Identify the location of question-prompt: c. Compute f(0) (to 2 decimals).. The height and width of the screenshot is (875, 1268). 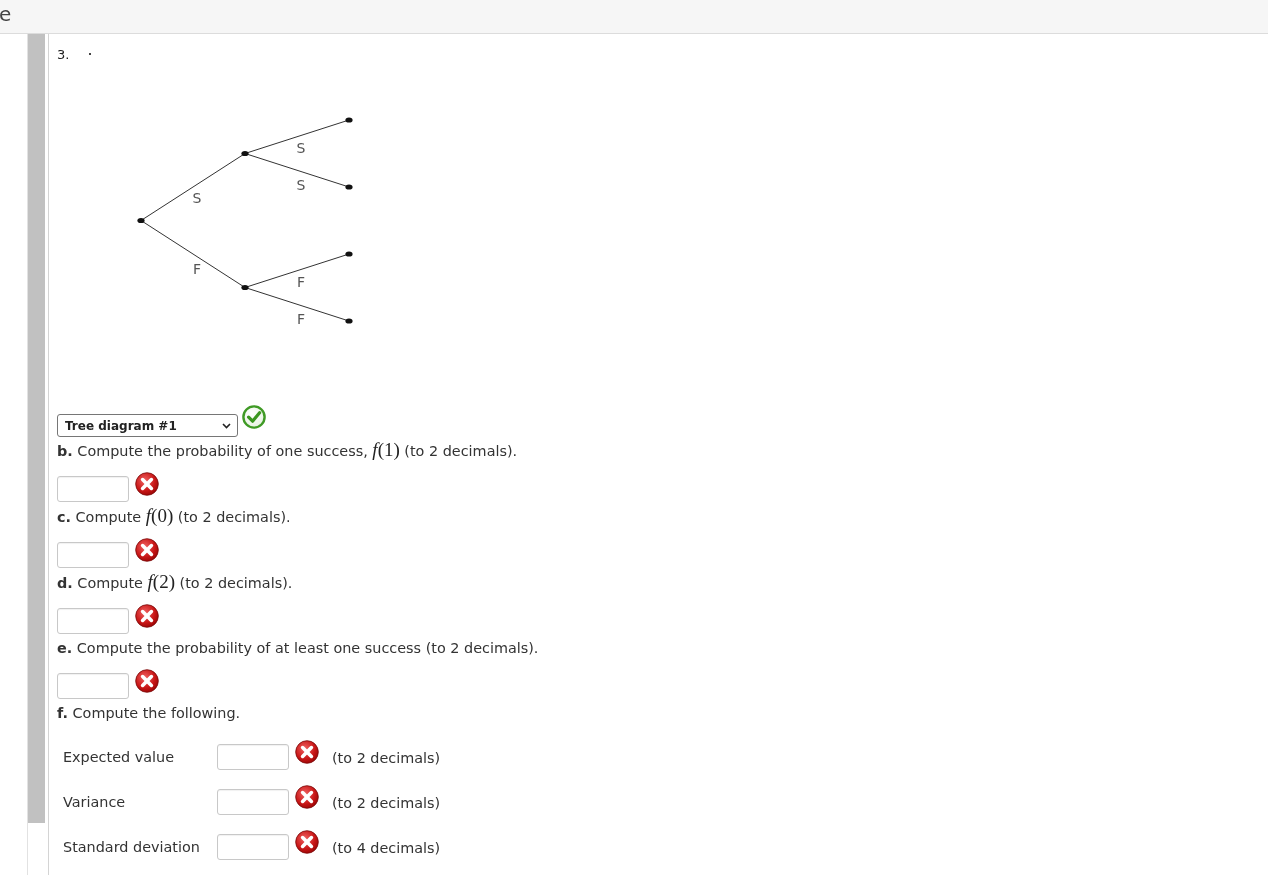
(174, 516).